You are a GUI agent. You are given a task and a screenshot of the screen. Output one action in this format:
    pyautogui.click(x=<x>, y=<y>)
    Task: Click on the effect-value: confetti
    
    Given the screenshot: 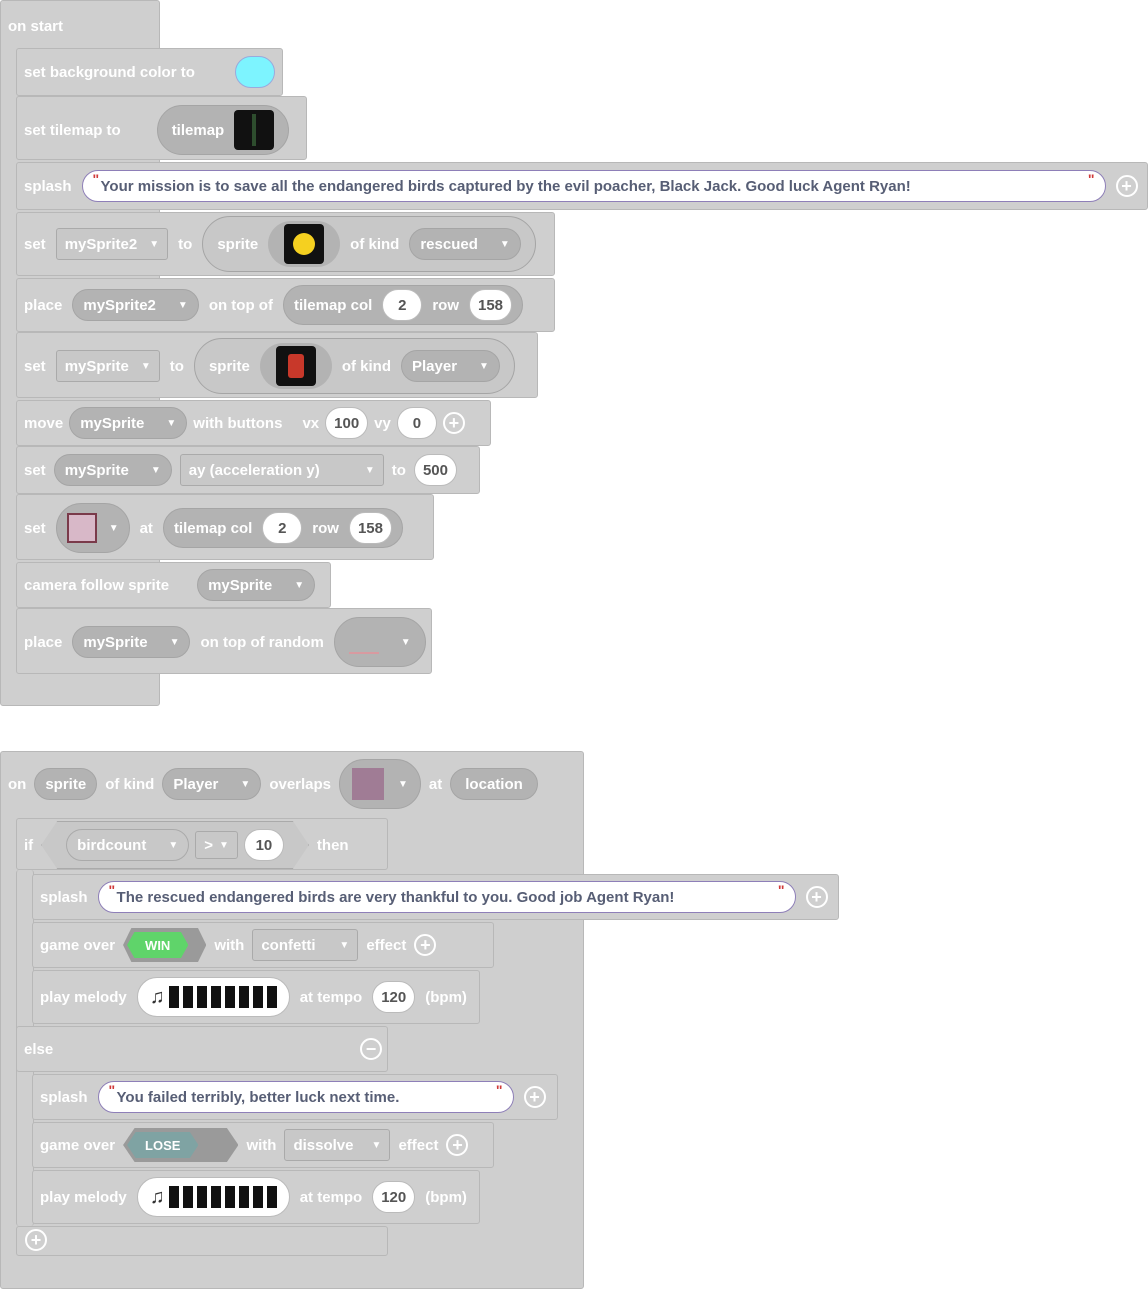 What is the action you would take?
    pyautogui.click(x=288, y=945)
    